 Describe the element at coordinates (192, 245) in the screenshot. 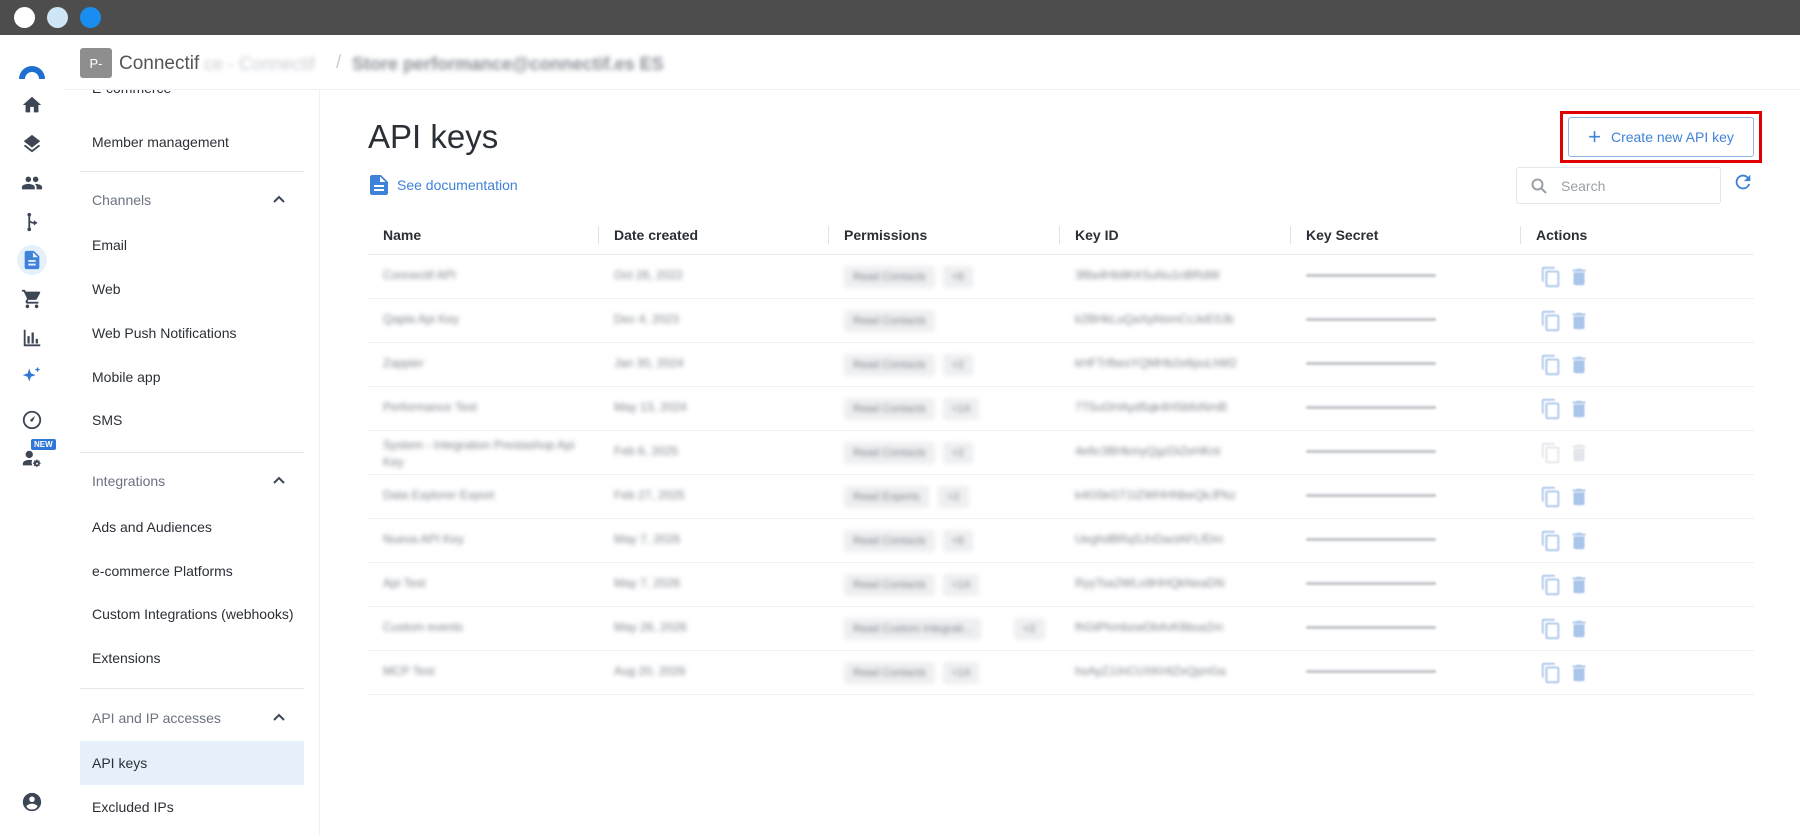

I see `nav-item-email: Email` at that location.